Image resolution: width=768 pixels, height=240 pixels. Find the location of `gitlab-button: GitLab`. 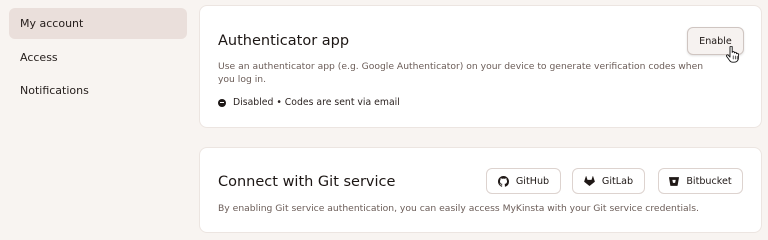

gitlab-button: GitLab is located at coordinates (608, 181).